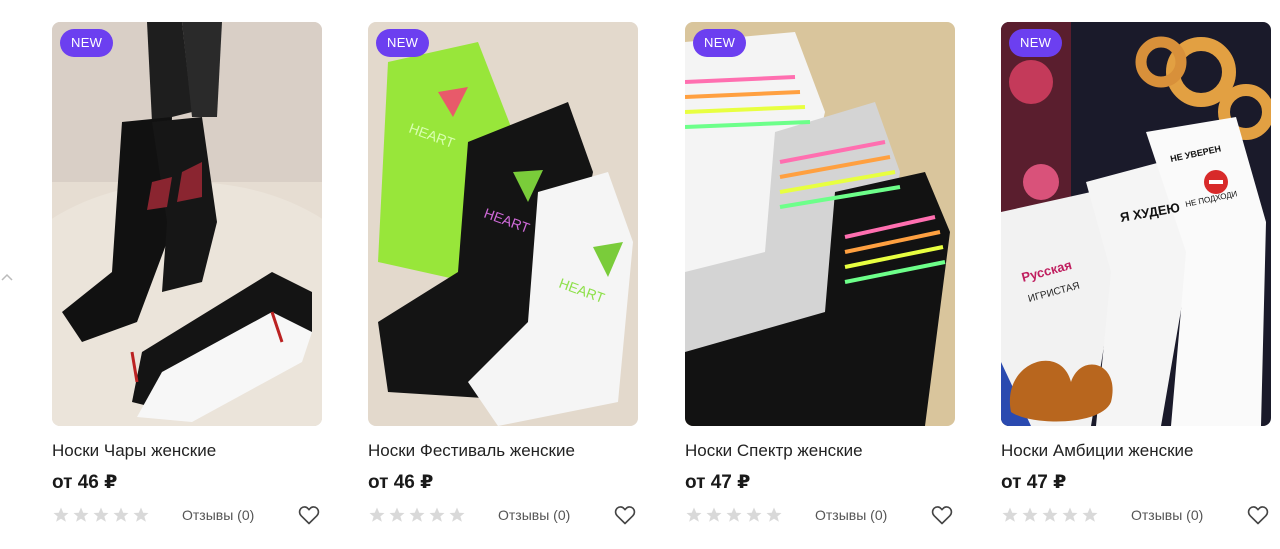 The image size is (1280, 549). What do you see at coordinates (1136, 451) in the screenshot?
I see `product-title: Носки Амбиции женские` at bounding box center [1136, 451].